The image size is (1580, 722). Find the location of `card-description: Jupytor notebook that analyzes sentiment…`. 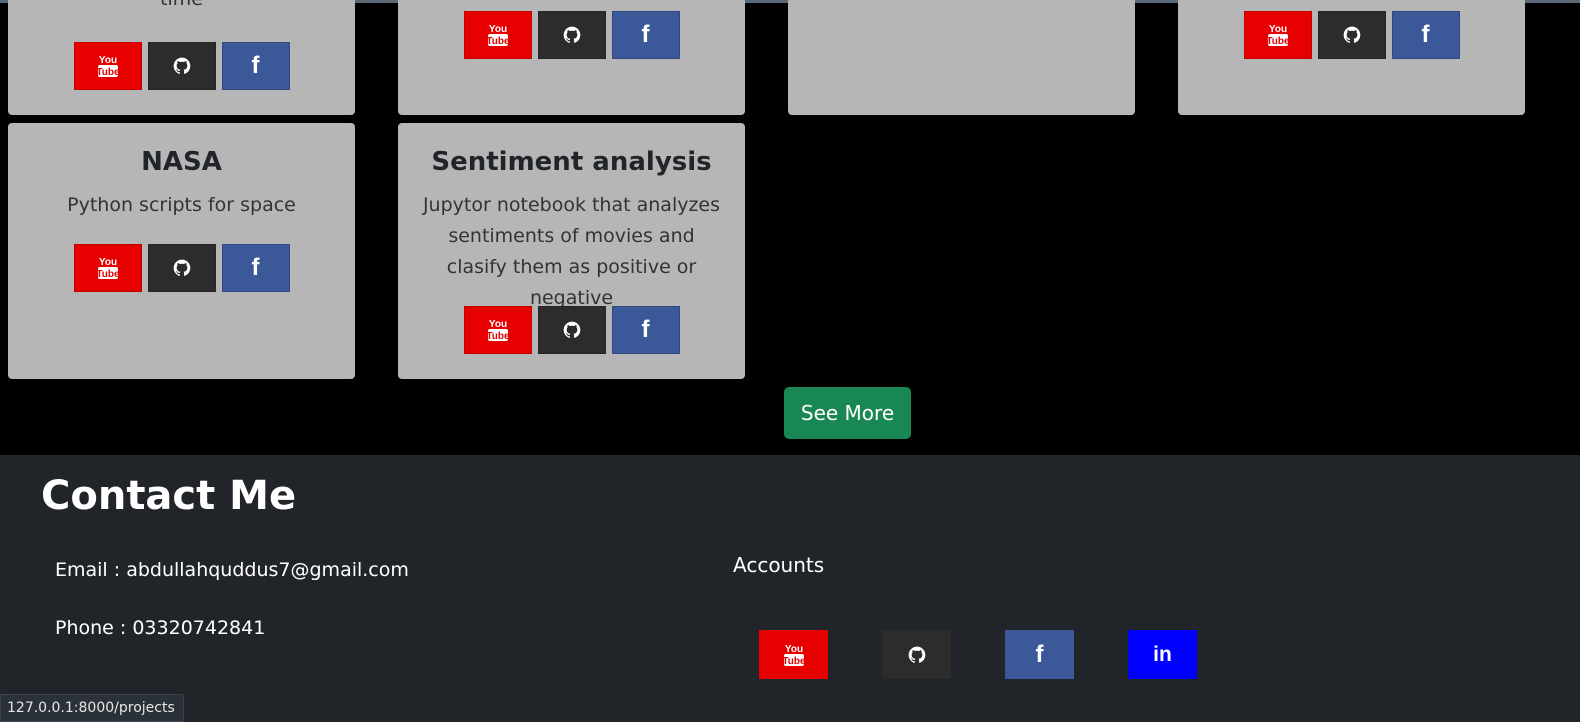

card-description: Jupytor notebook that analyzes sentiment… is located at coordinates (571, 251).